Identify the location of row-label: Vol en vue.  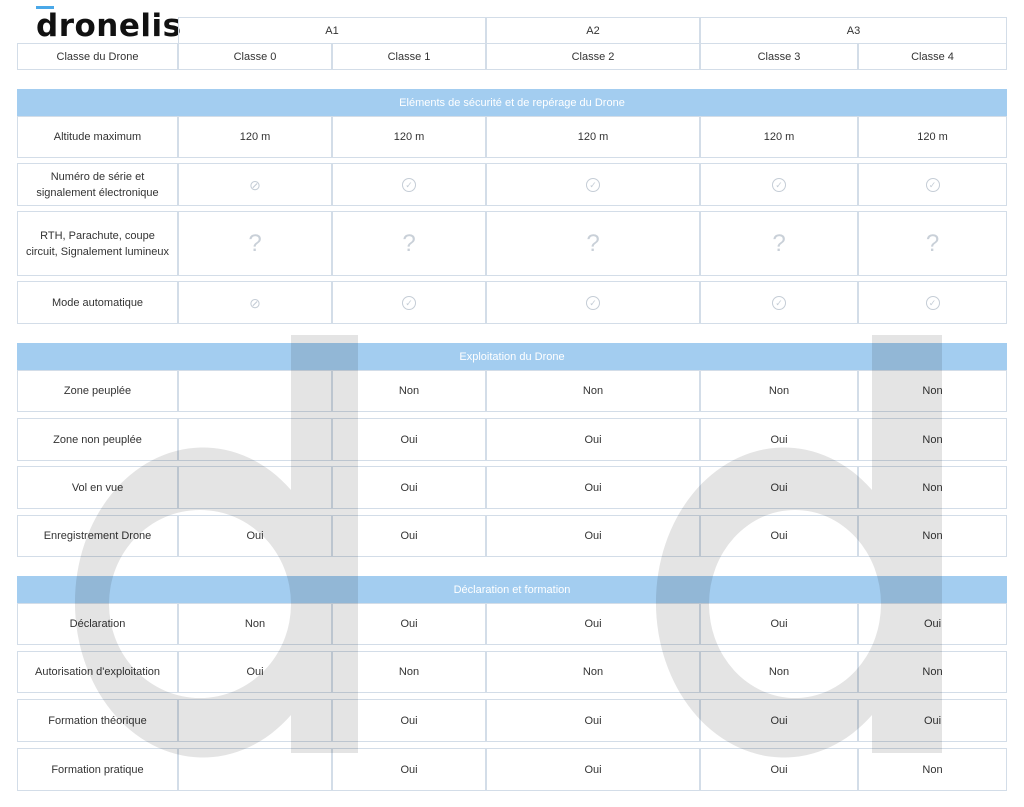
(97, 487).